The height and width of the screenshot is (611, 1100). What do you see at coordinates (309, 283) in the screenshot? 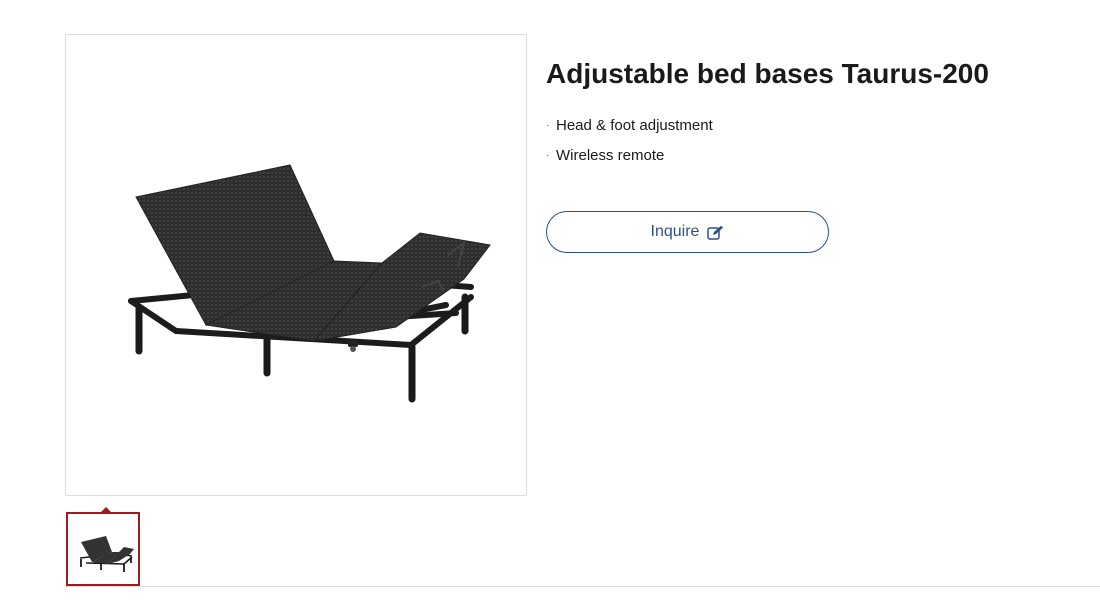
I see `bed-base-illustration` at bounding box center [309, 283].